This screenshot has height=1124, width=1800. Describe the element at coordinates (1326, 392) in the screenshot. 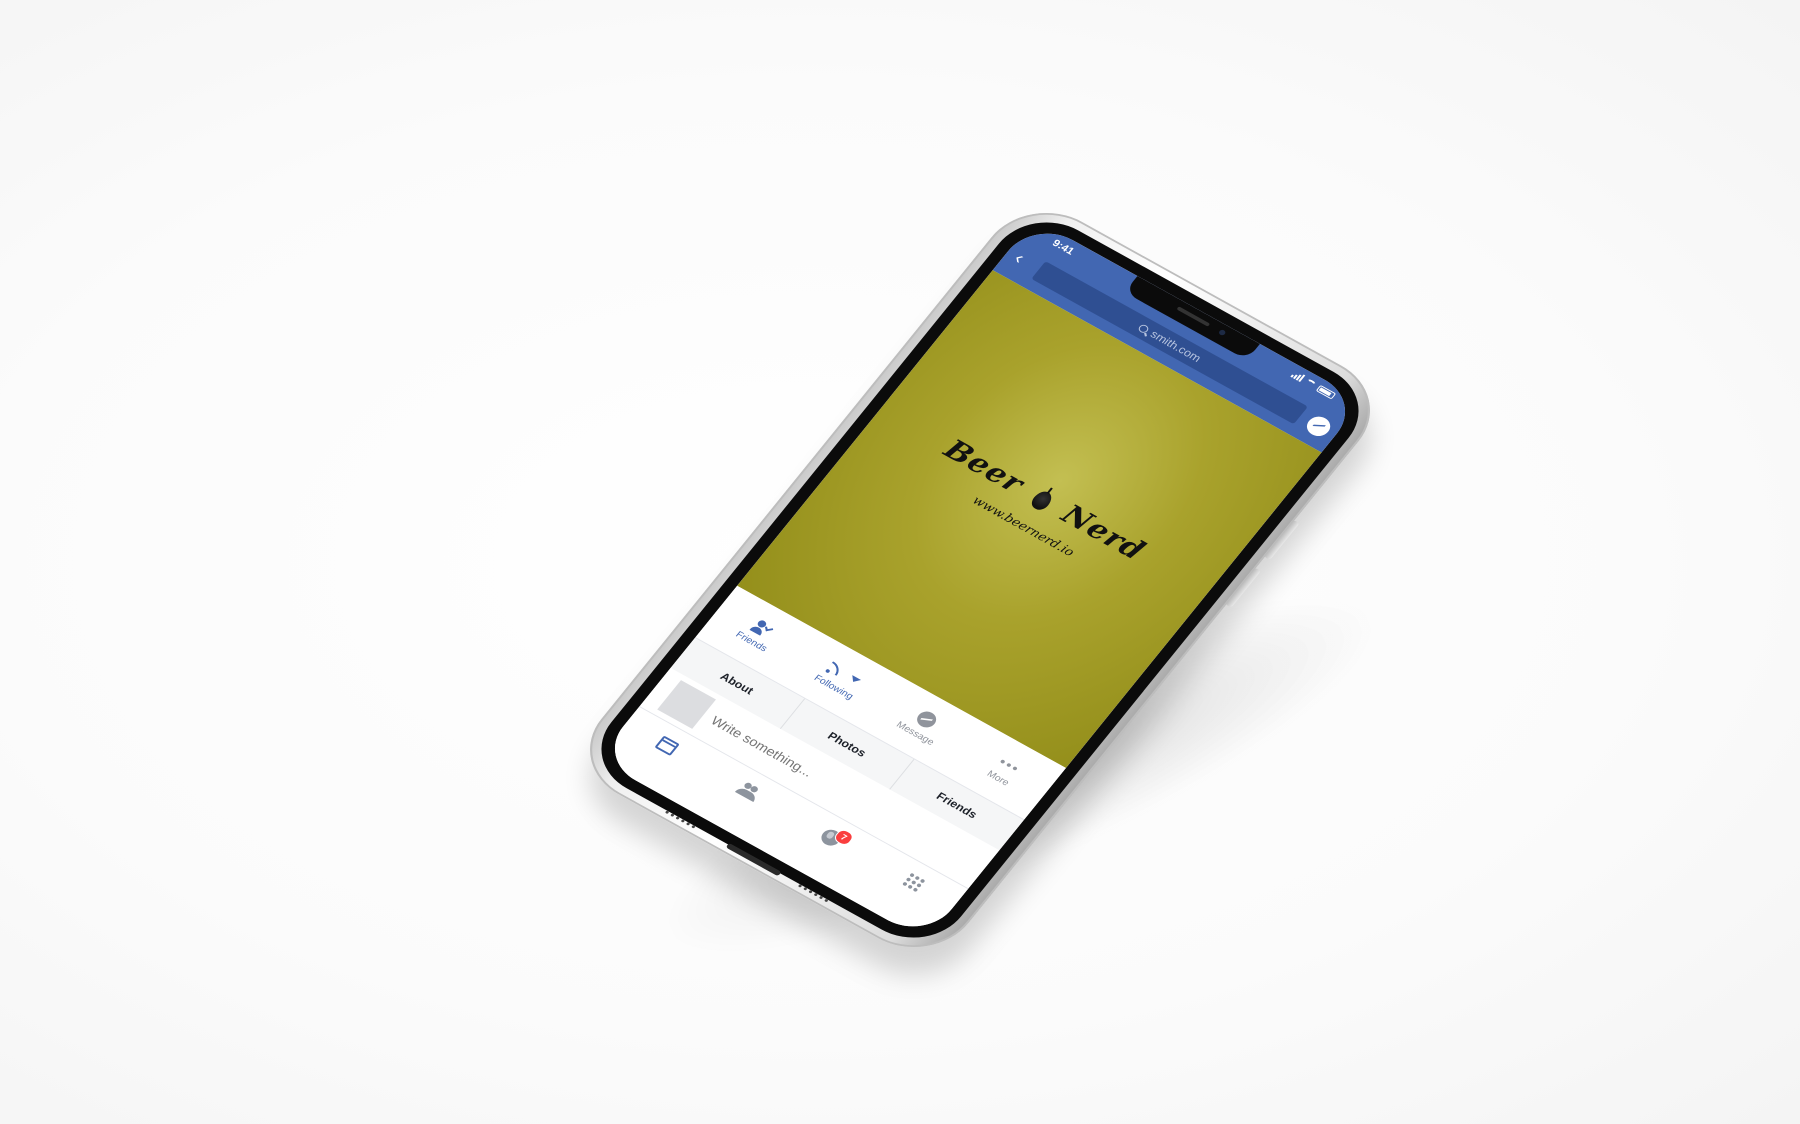

I see `battery-icon` at that location.